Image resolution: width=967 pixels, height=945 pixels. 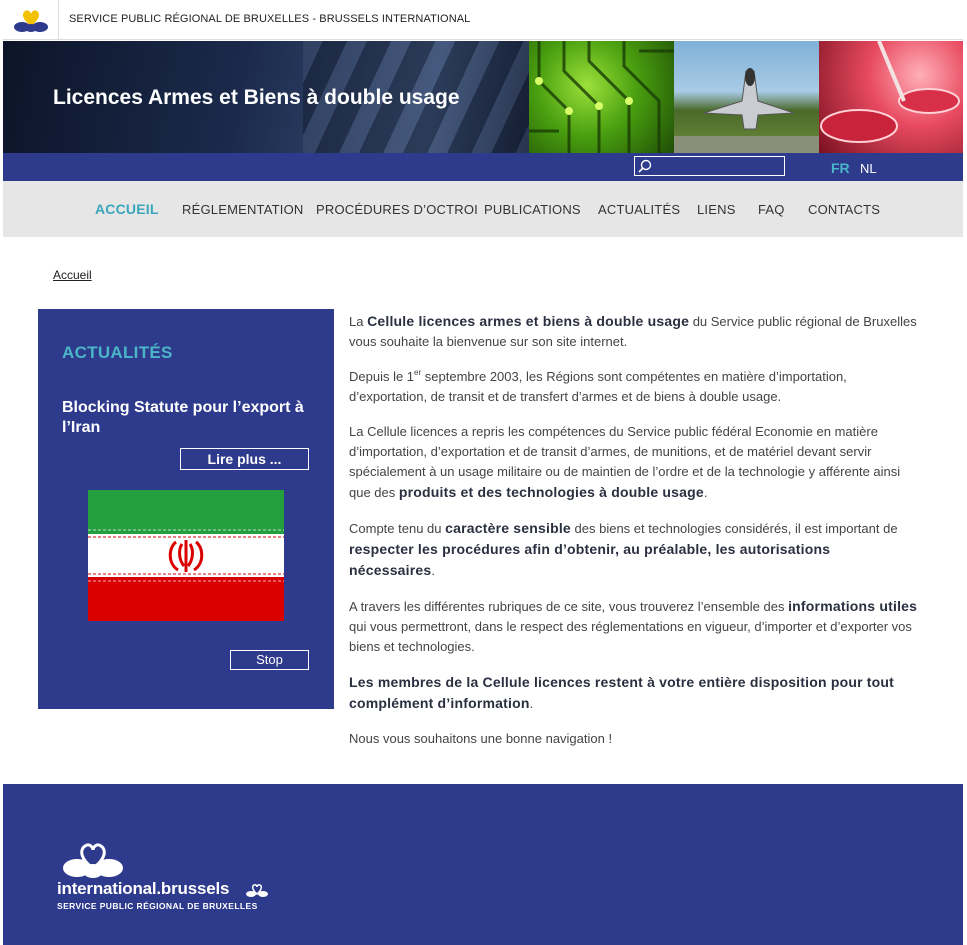 I want to click on iran-flag-image, so click(x=186, y=555).